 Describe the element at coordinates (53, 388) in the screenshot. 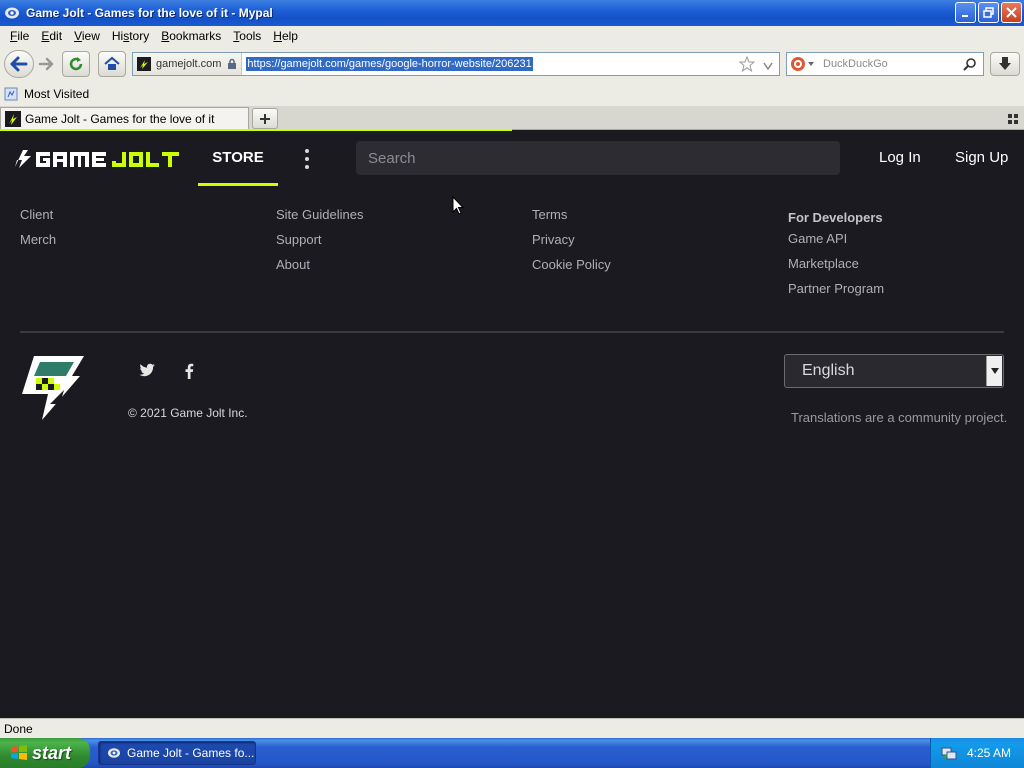

I see `gamejolt-bolt-logo` at that location.